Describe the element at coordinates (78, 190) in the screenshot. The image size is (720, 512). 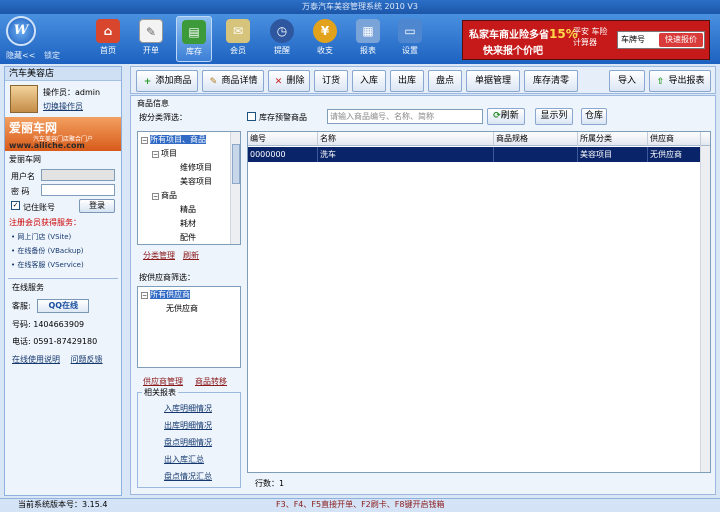
I see `password-input` at that location.